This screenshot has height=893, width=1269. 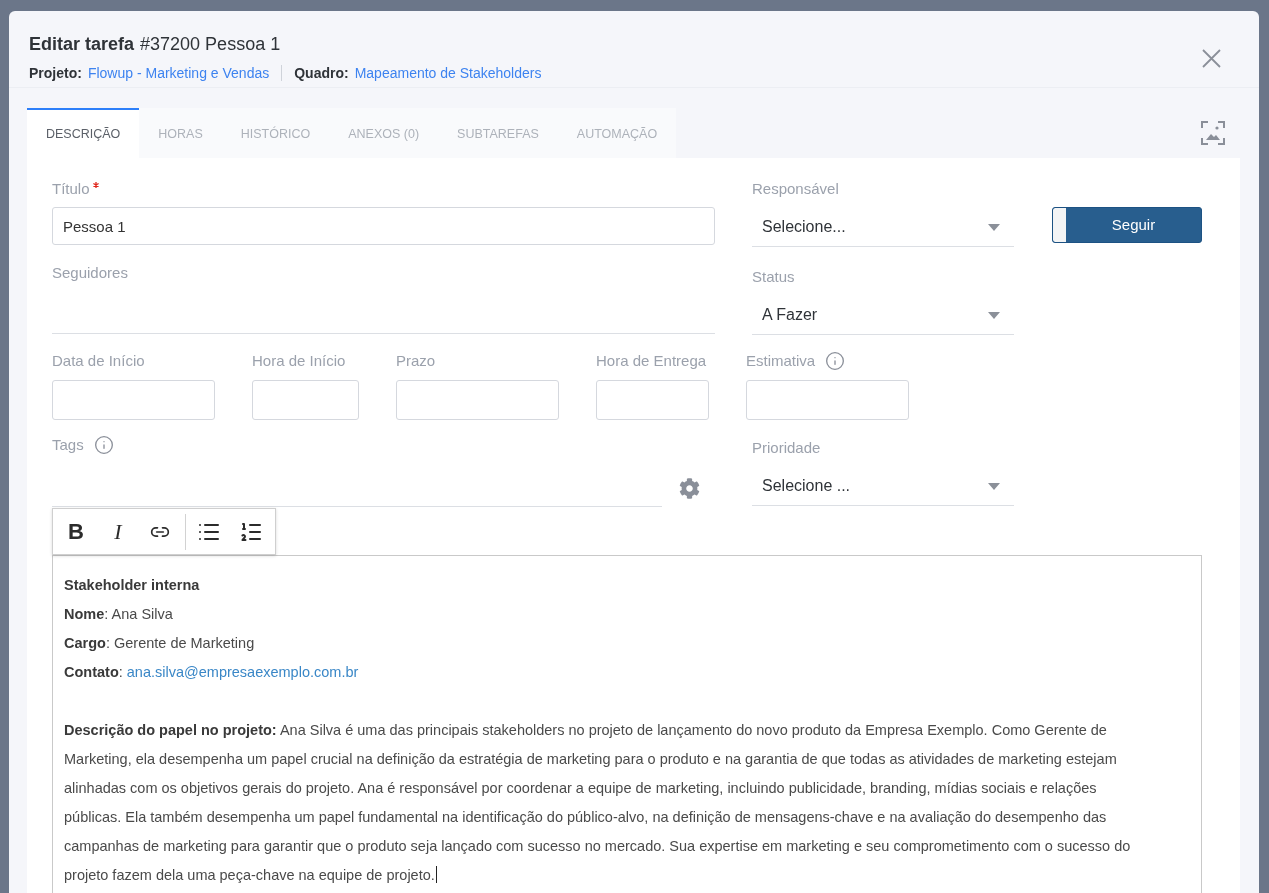 What do you see at coordinates (773, 277) in the screenshot?
I see `field-label: Status` at bounding box center [773, 277].